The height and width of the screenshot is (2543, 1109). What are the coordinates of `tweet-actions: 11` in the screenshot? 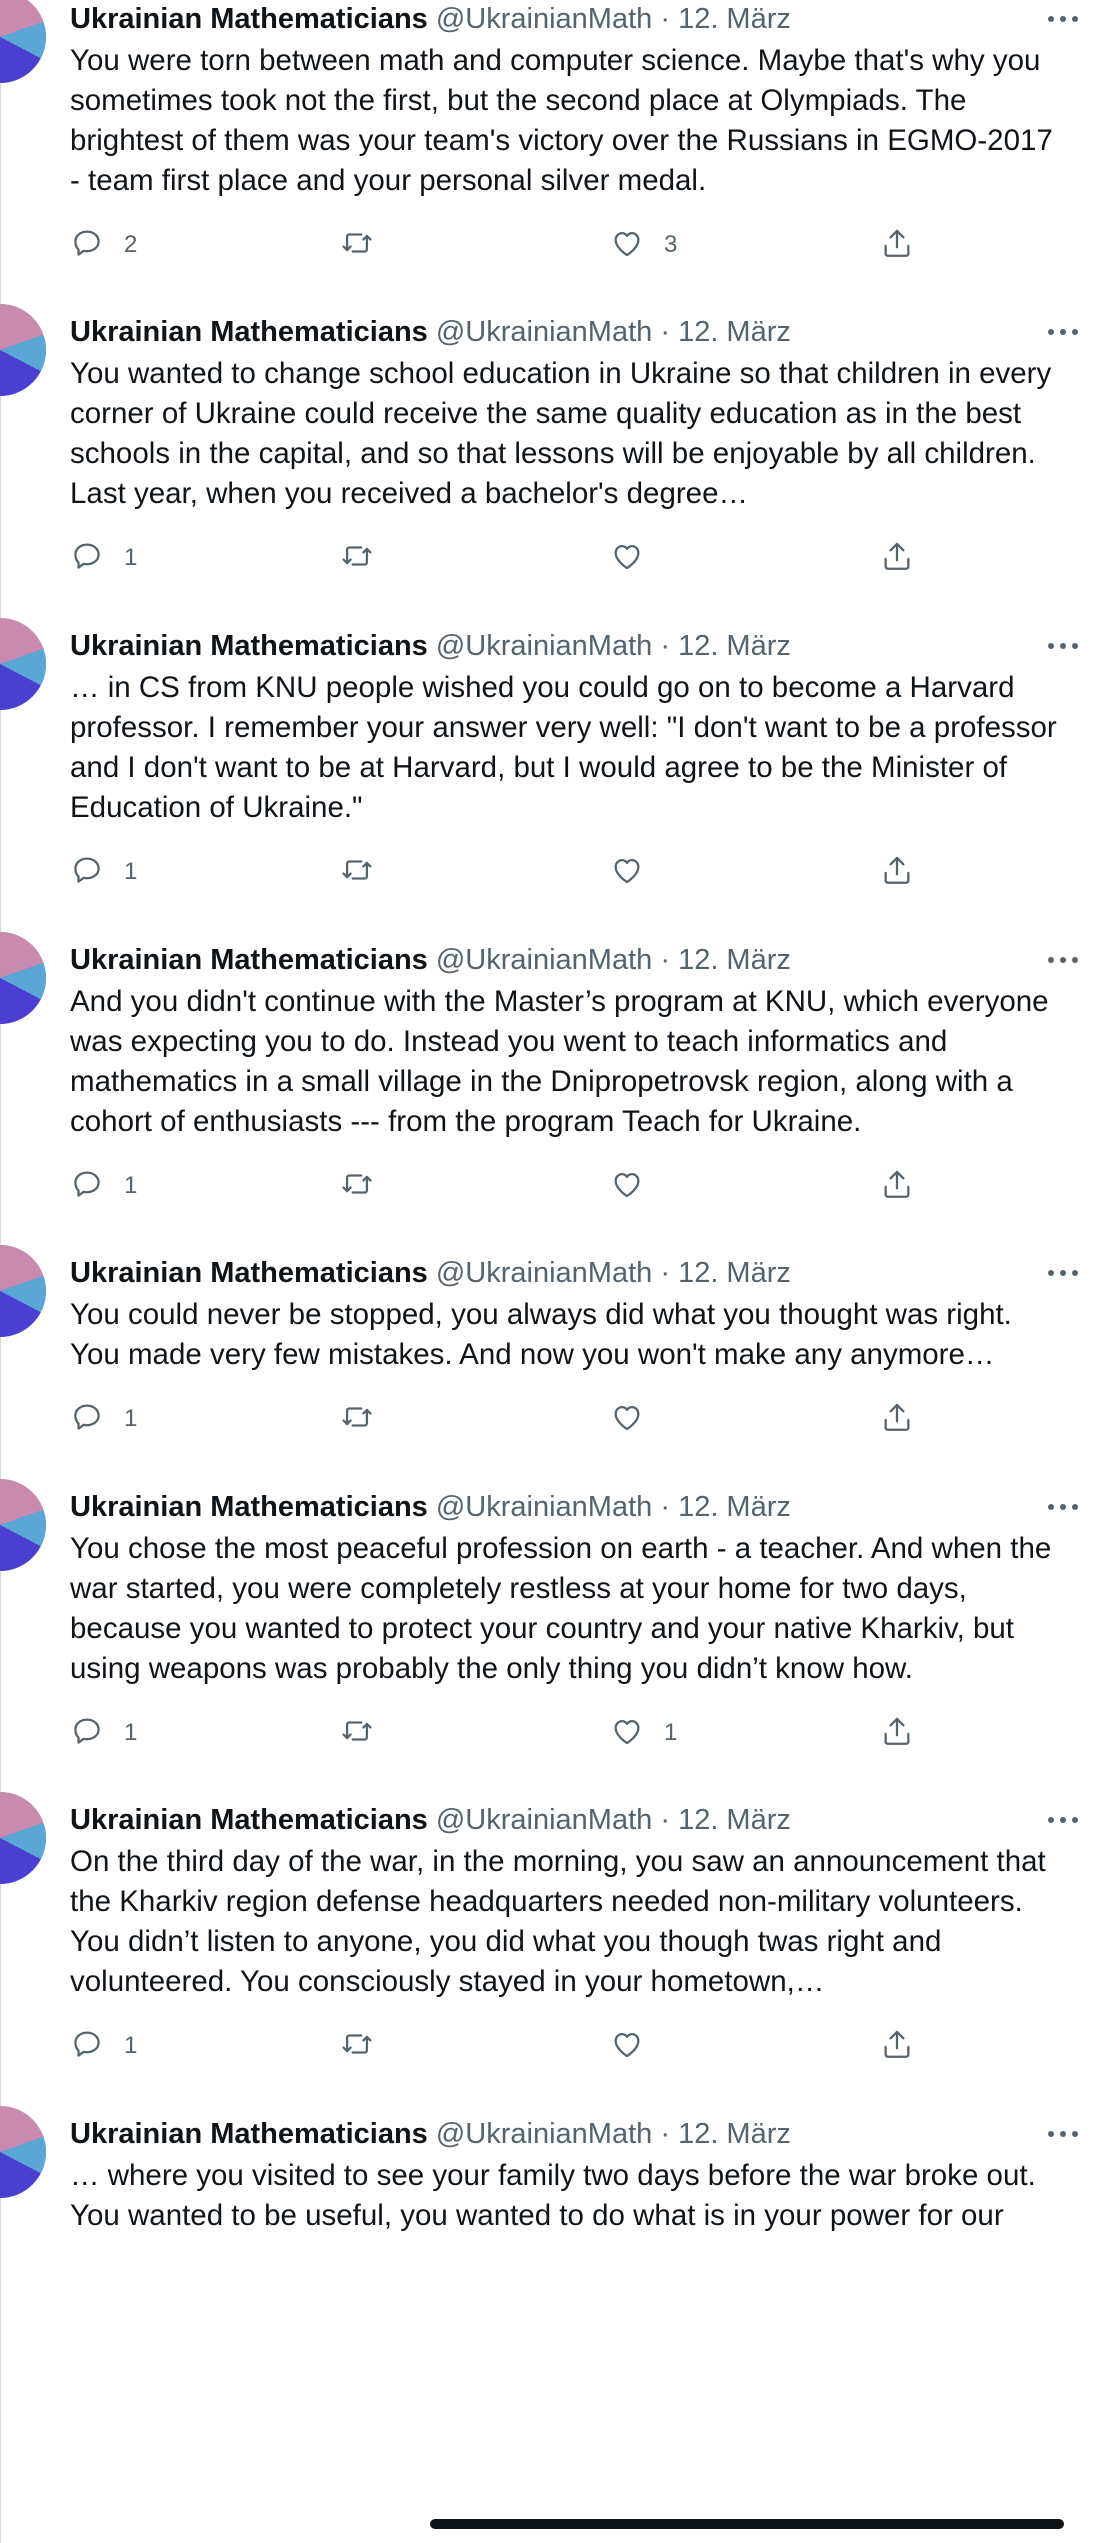 It's located at (520, 1733).